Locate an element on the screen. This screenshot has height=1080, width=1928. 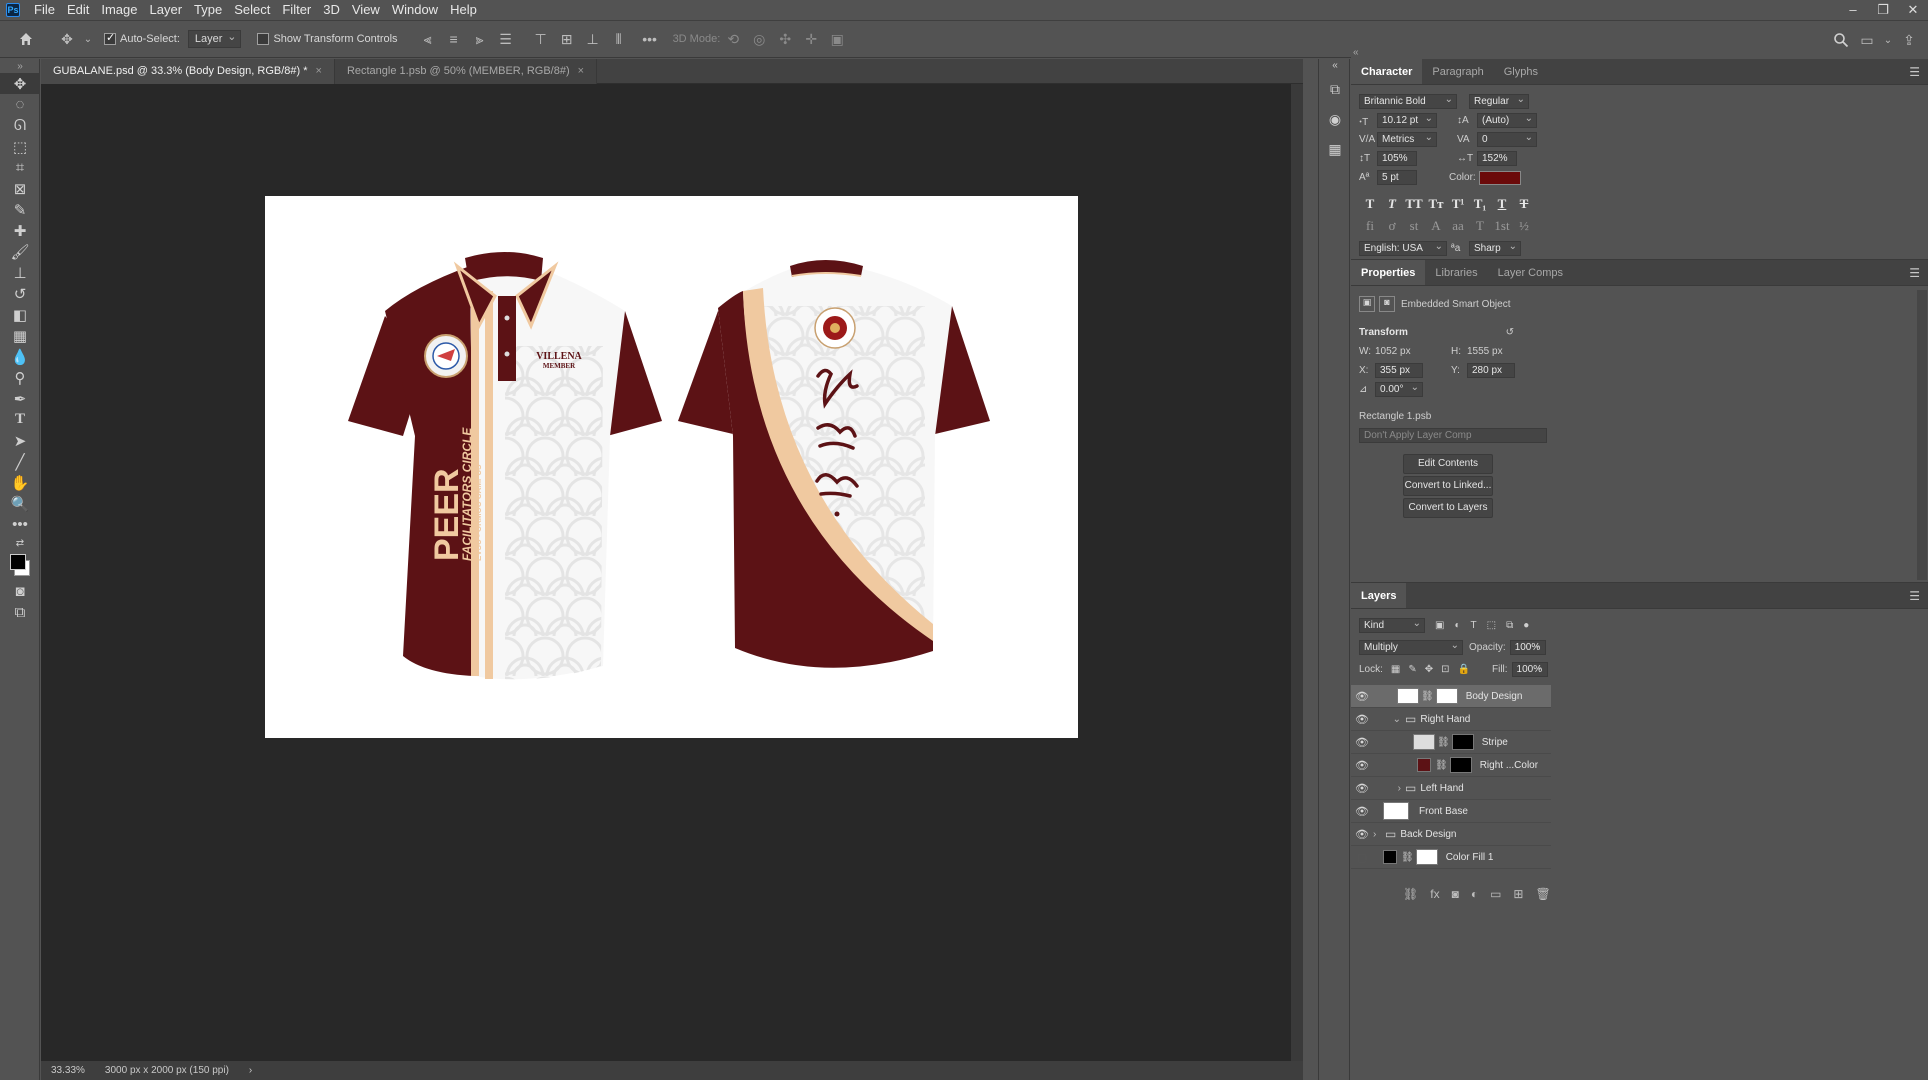
opacity-field: 100% is located at coordinates (1527, 647).